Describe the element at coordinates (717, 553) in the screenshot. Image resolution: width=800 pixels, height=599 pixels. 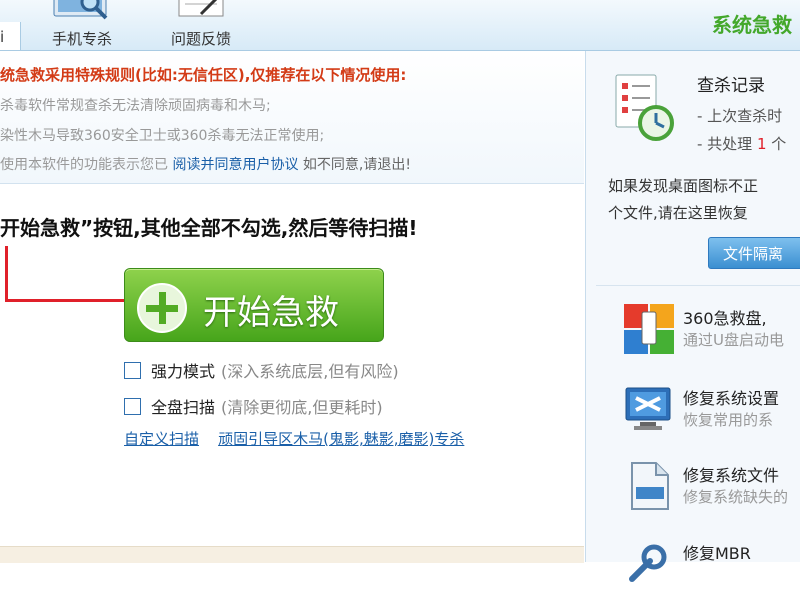
I see `tool-name: 修复MBR` at that location.